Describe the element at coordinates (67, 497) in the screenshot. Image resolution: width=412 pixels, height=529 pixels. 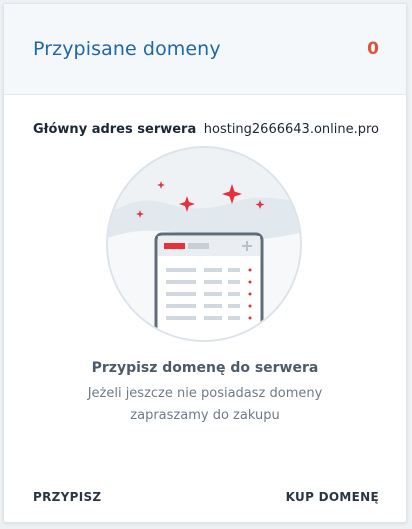
I see `assign-button: PRZYPISZ` at that location.